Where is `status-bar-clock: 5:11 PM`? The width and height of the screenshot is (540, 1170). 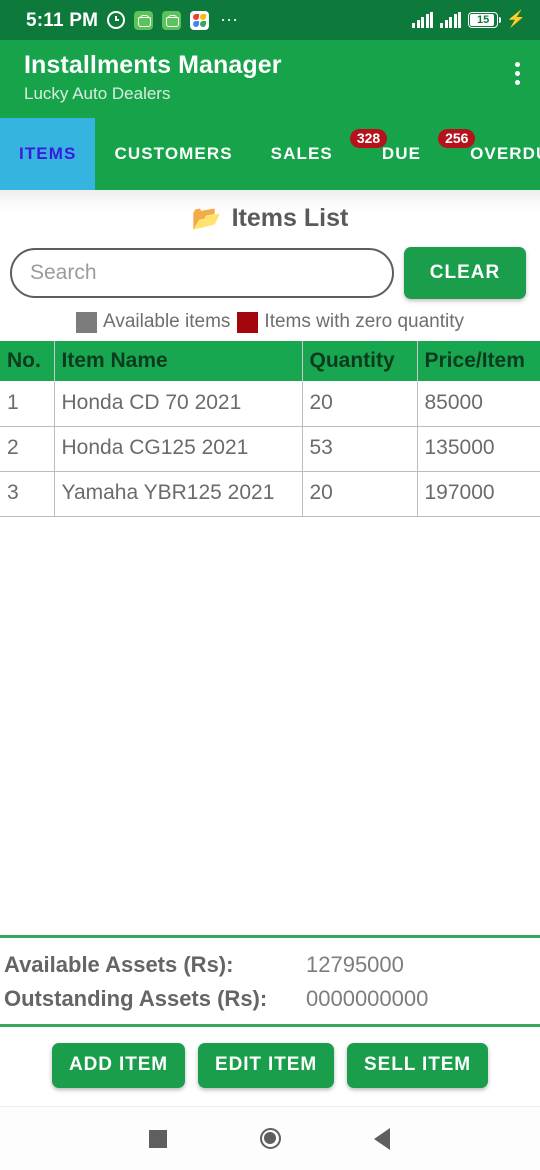
status-bar-clock: 5:11 PM is located at coordinates (62, 20).